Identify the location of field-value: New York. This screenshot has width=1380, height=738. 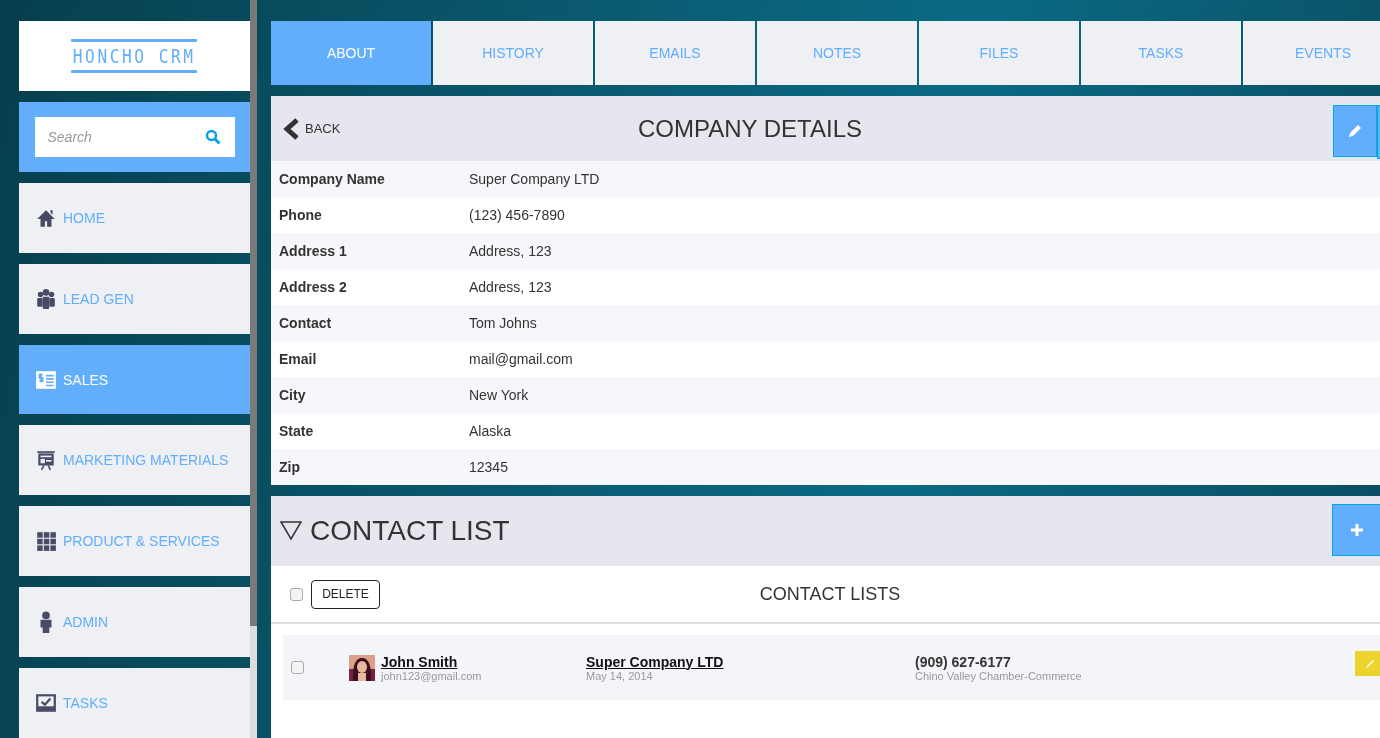
(499, 395).